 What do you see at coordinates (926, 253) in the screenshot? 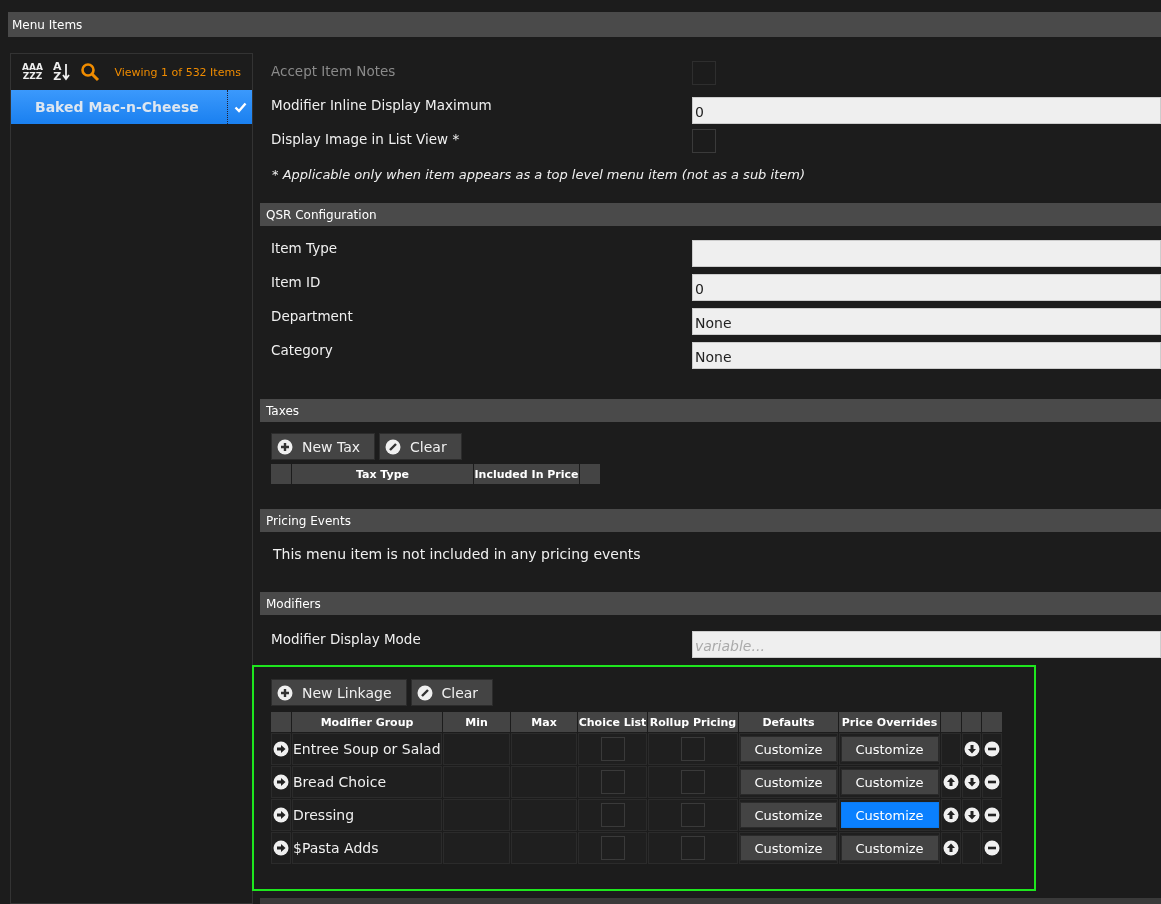
I see `input-field` at bounding box center [926, 253].